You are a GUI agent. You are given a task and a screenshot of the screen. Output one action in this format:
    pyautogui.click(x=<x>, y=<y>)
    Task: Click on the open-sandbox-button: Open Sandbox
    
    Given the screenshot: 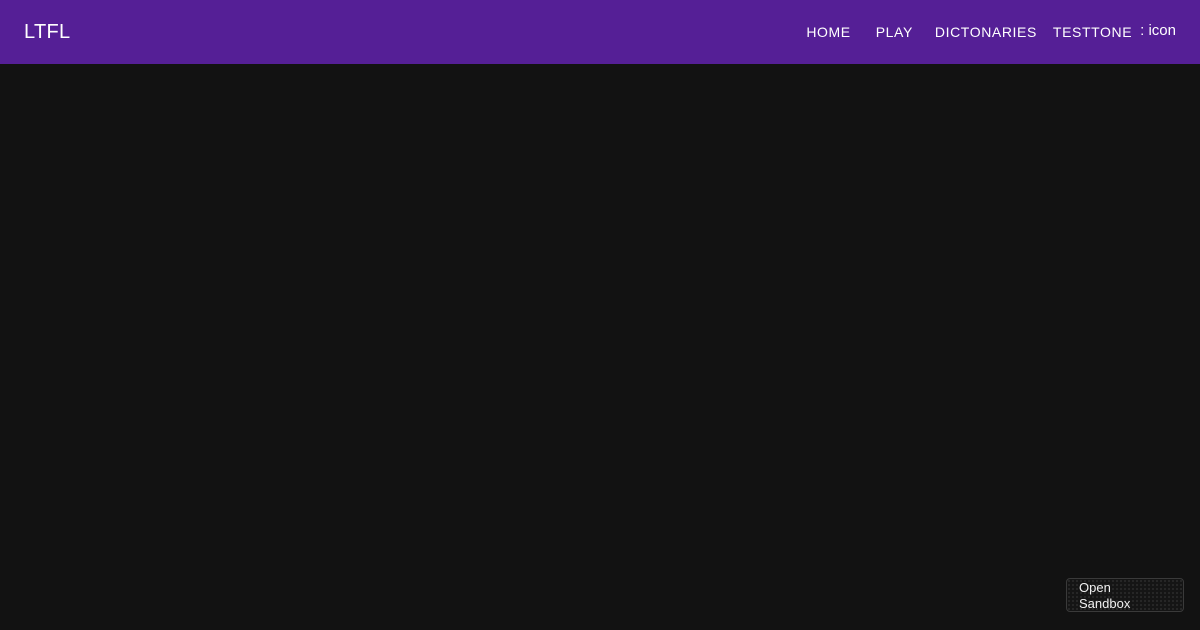 What is the action you would take?
    pyautogui.click(x=1125, y=595)
    